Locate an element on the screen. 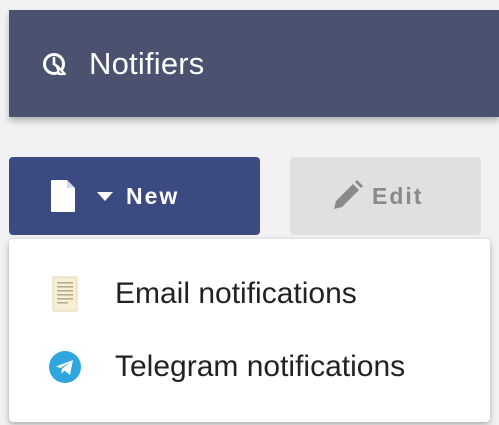 The height and width of the screenshot is (425, 499). document-icon is located at coordinates (63, 196).